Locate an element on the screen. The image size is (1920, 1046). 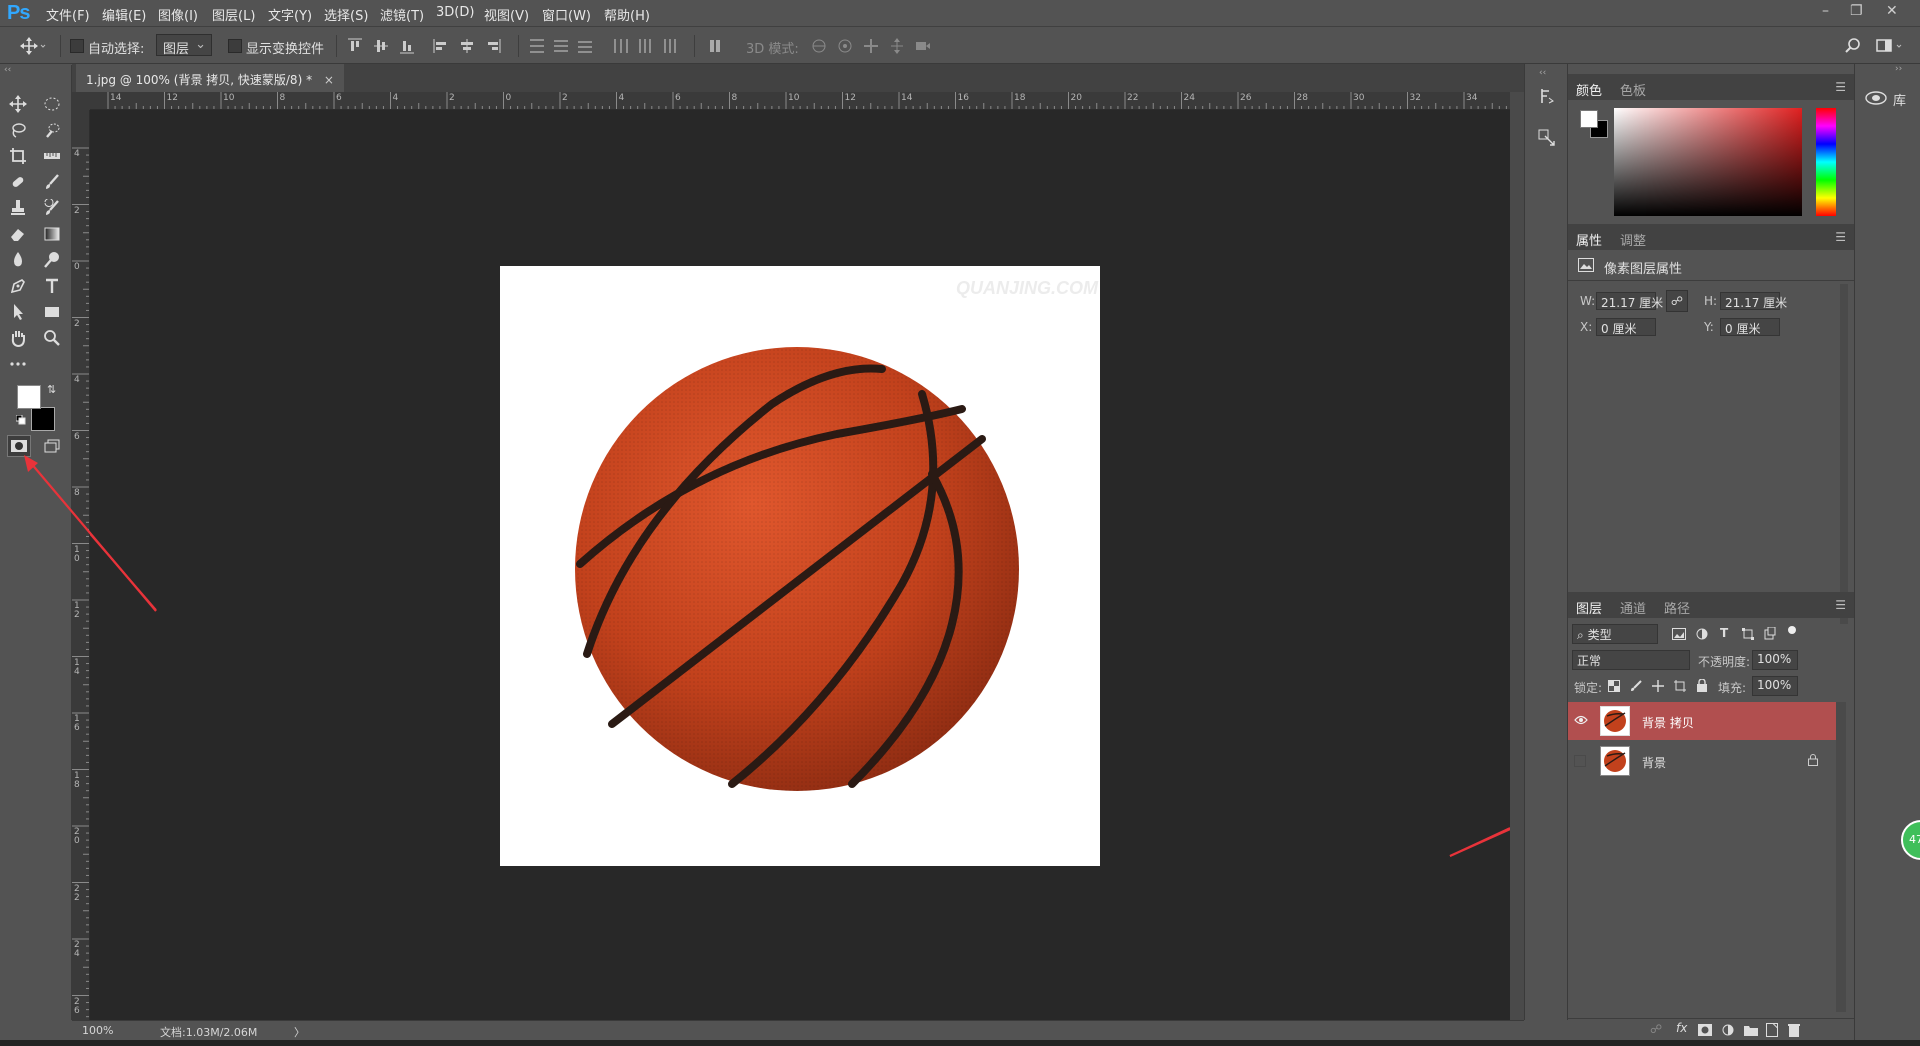
workspace-icon is located at coordinates (1889, 46).